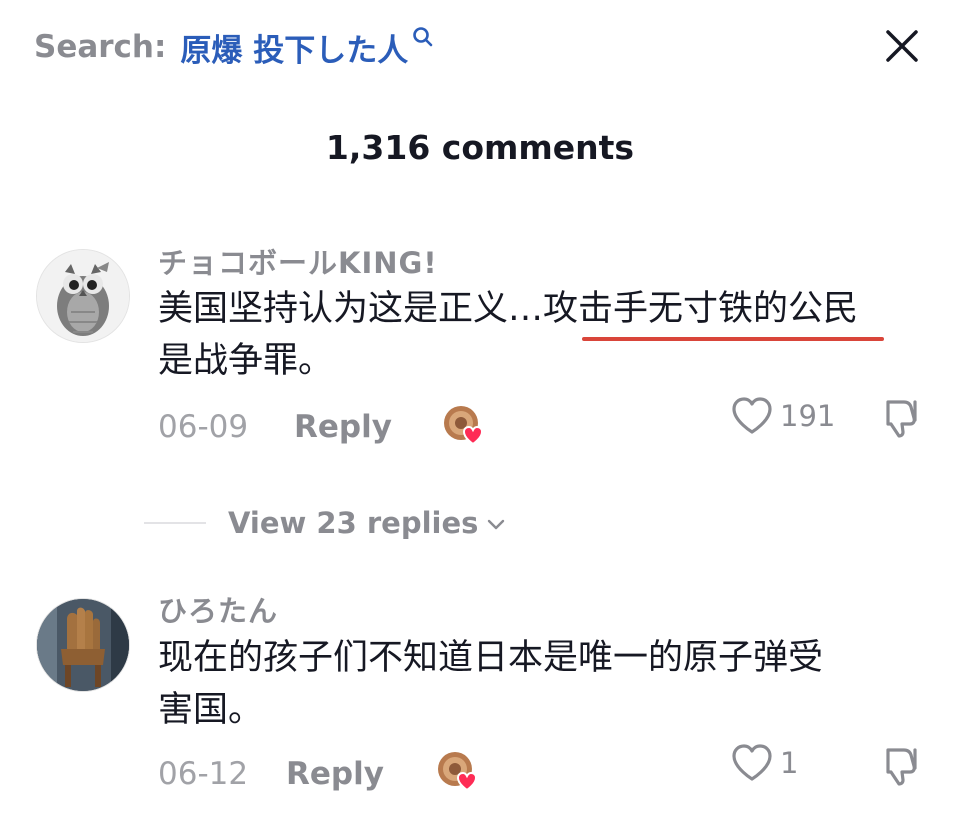  I want to click on search-icon, so click(423, 37).